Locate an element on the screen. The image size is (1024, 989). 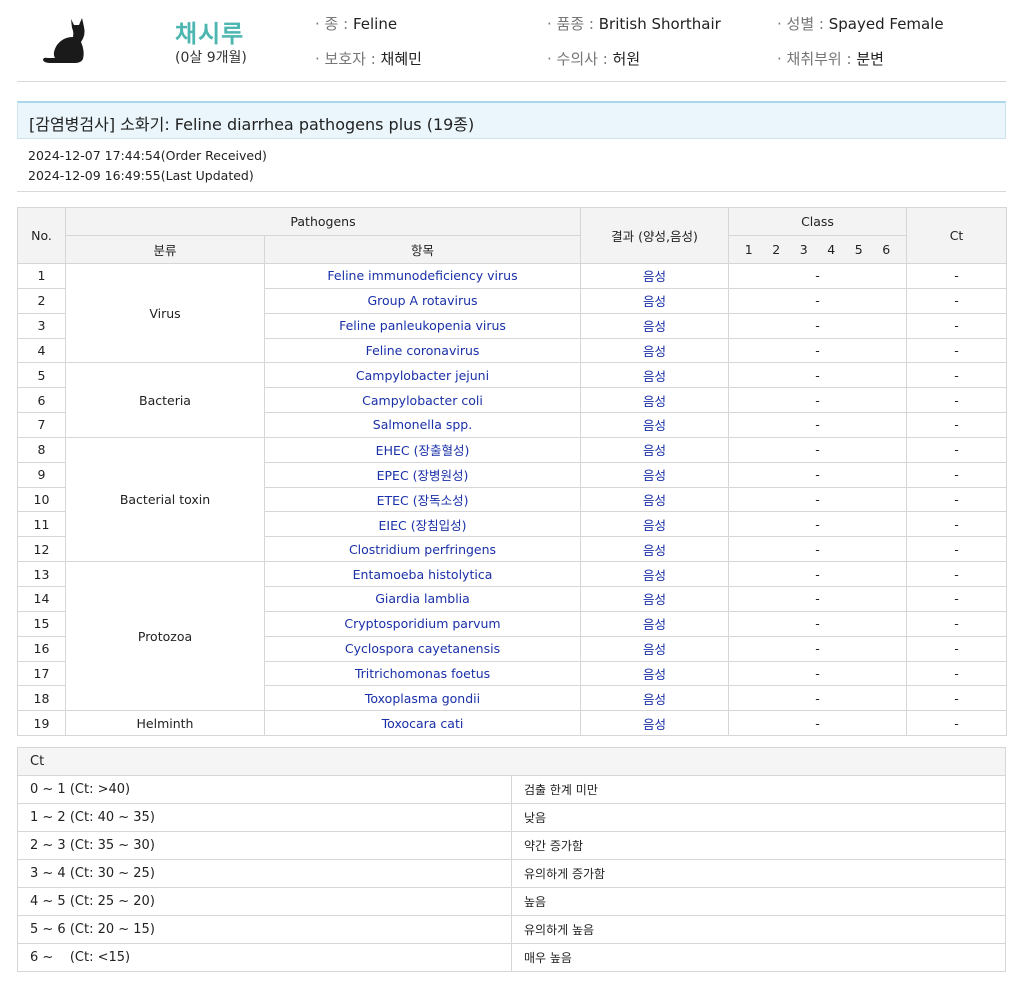
class-num: 1 is located at coordinates (748, 249).